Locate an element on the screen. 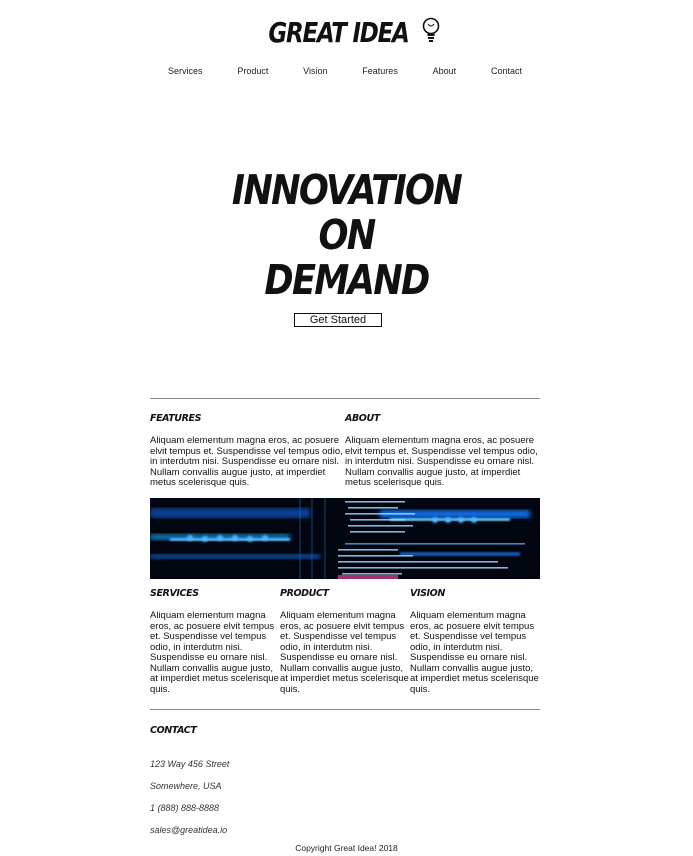  footer-copyright: Copyright Great Idea! 2018 is located at coordinates (346, 848).